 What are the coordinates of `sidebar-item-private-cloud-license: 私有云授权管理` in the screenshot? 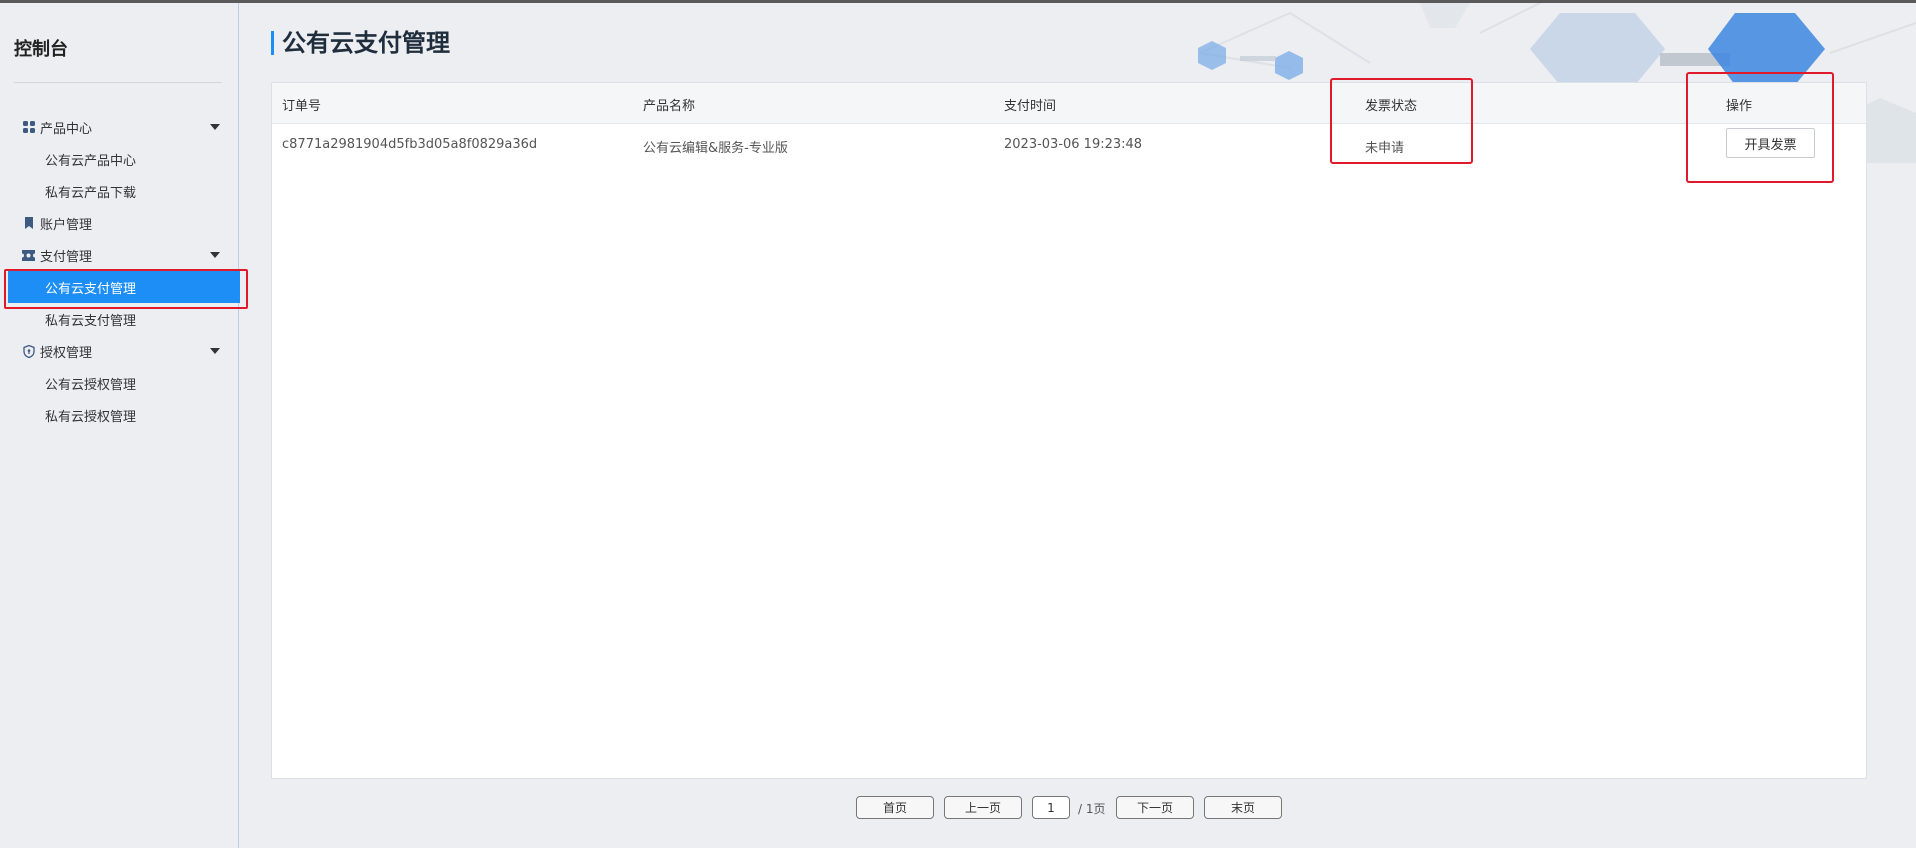 It's located at (119, 415).